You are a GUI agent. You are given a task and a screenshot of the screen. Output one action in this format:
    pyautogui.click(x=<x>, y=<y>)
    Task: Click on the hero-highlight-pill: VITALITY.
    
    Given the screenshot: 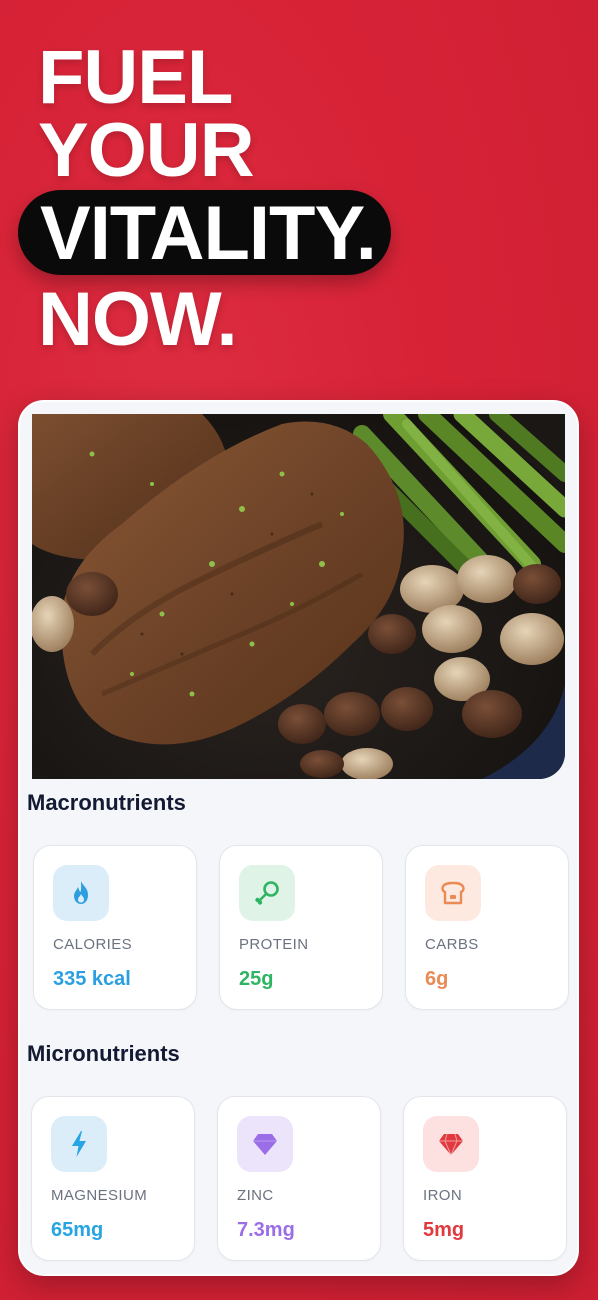 What is the action you would take?
    pyautogui.click(x=204, y=232)
    